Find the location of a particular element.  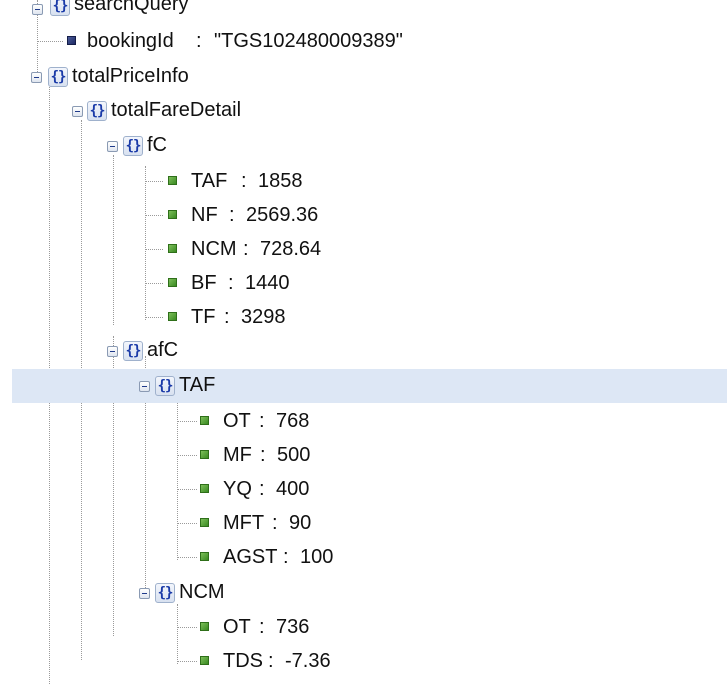

node-label: totalPriceInfo is located at coordinates (130, 76).